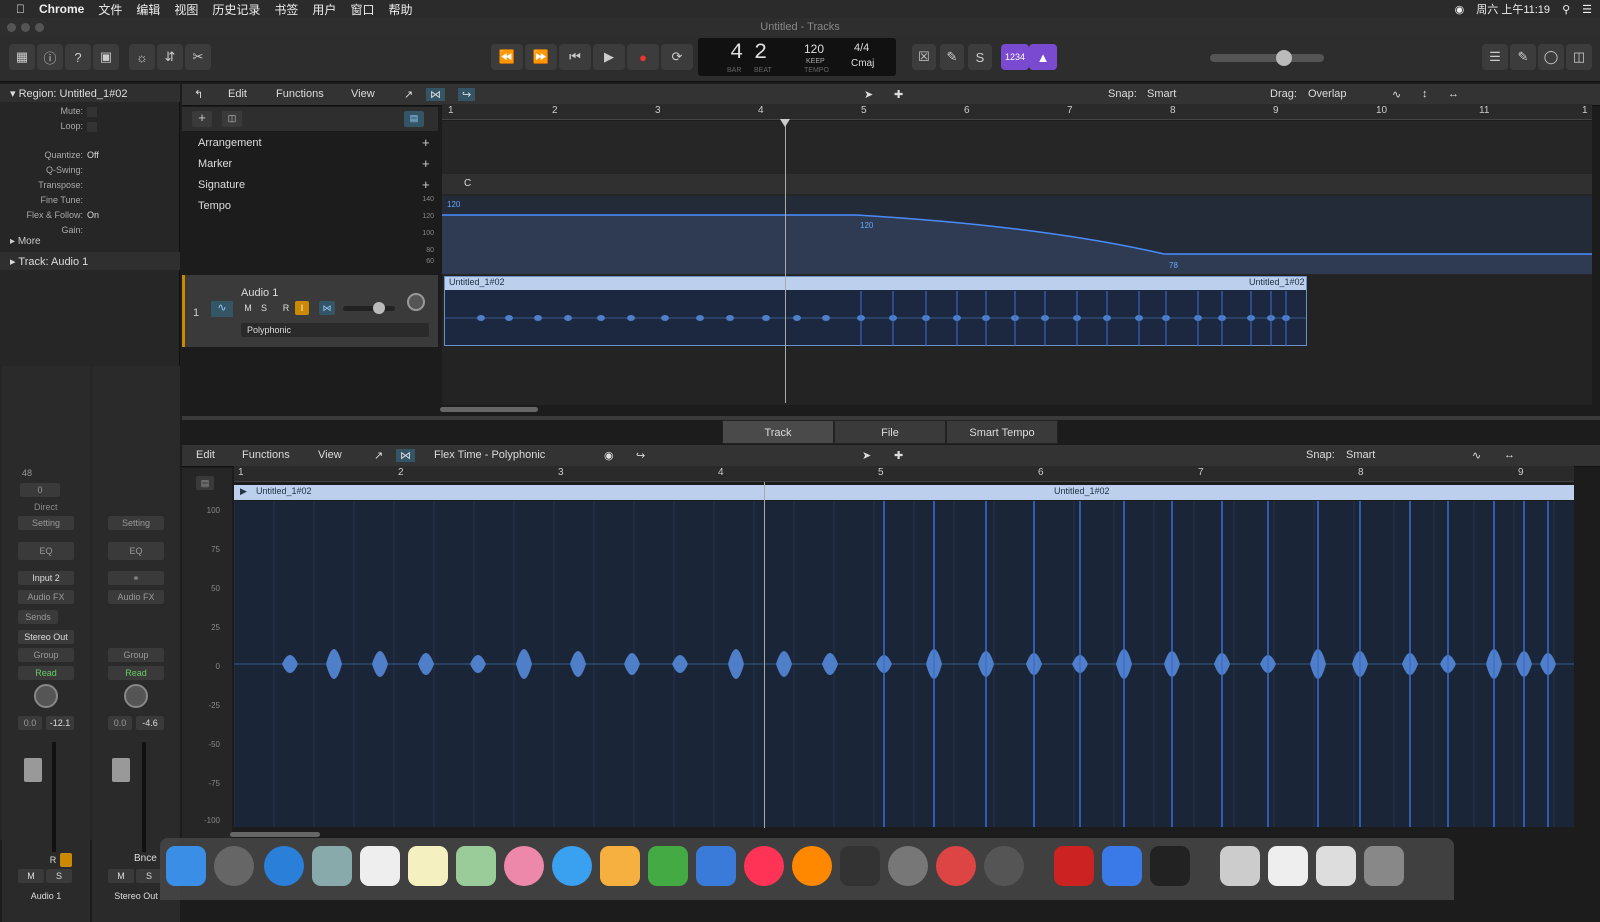  What do you see at coordinates (866, 455) in the screenshot?
I see `editor-pointer-tool-icon: ➤` at bounding box center [866, 455].